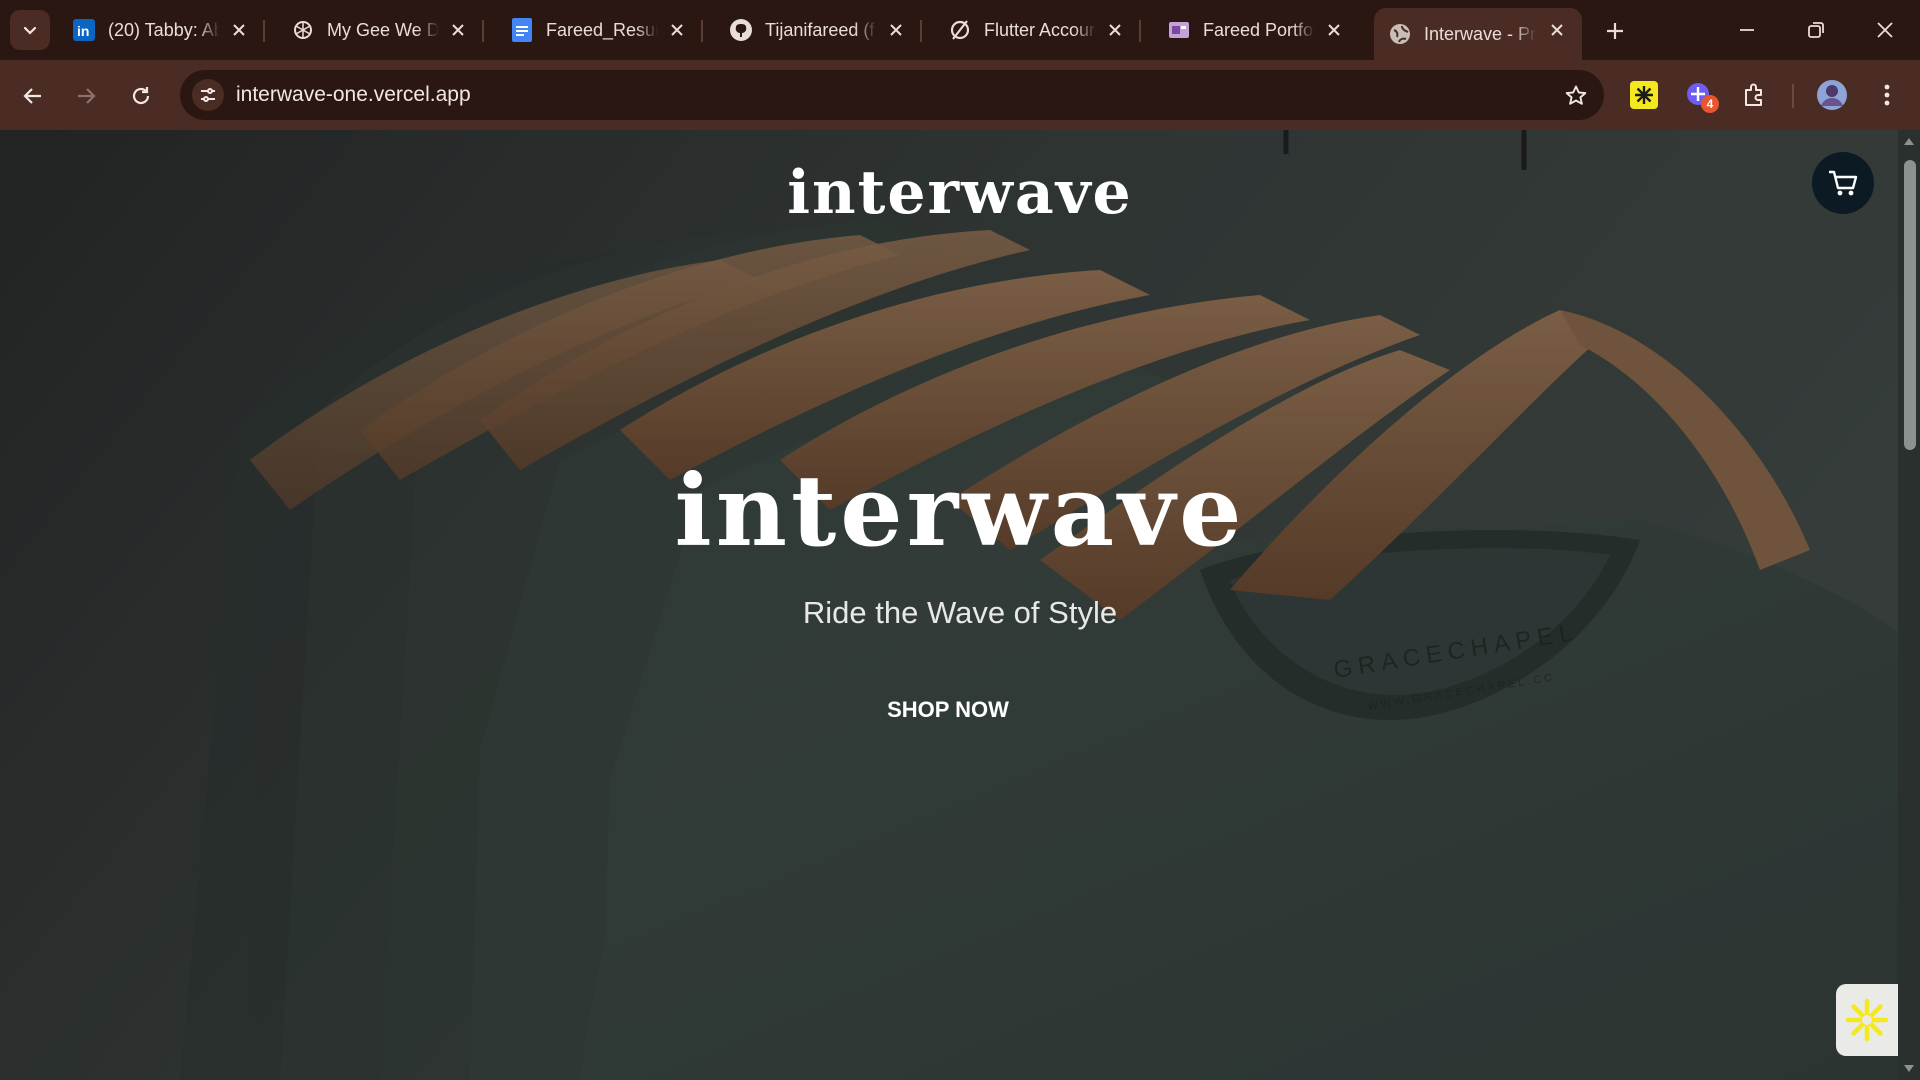  I want to click on asterisk-extension-icon, so click(1644, 95).